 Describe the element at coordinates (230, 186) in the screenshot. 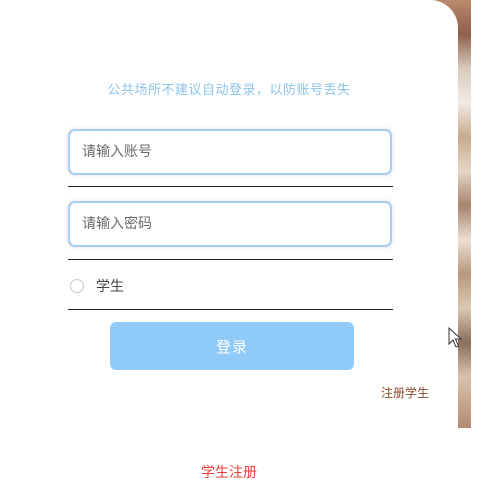

I see `account-divider` at that location.